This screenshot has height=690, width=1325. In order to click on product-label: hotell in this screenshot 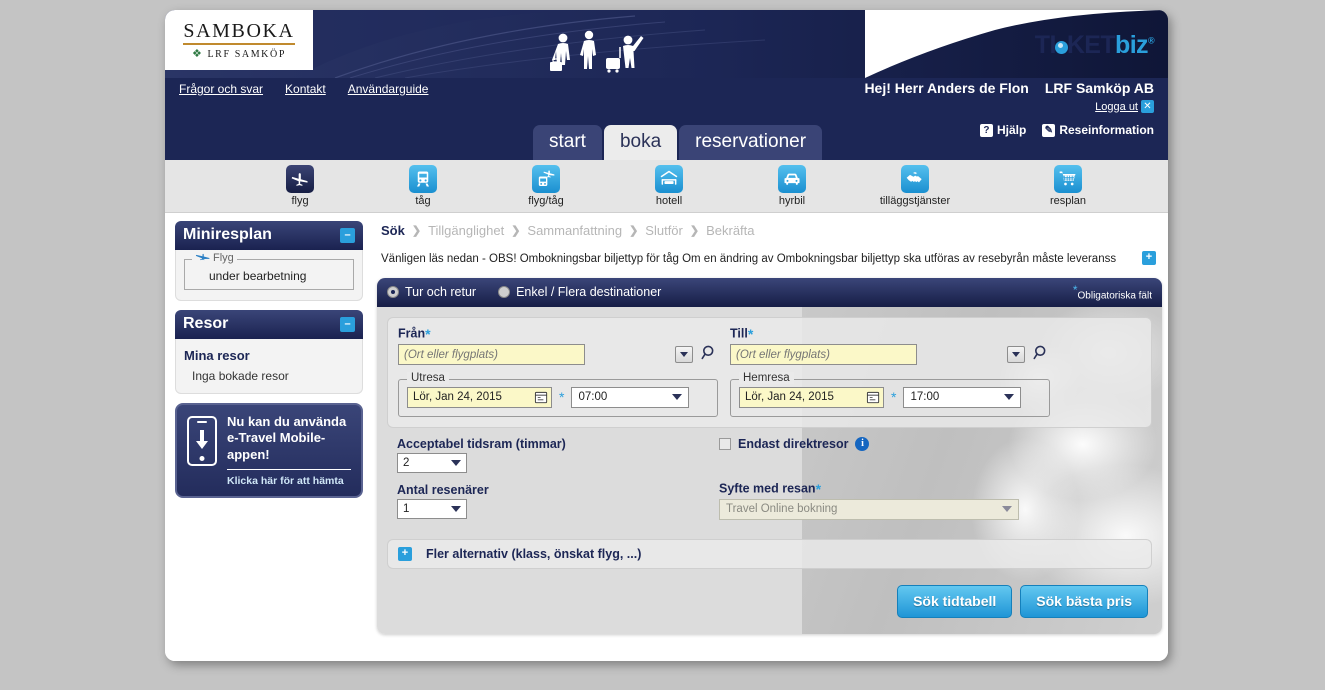, I will do `click(669, 201)`.